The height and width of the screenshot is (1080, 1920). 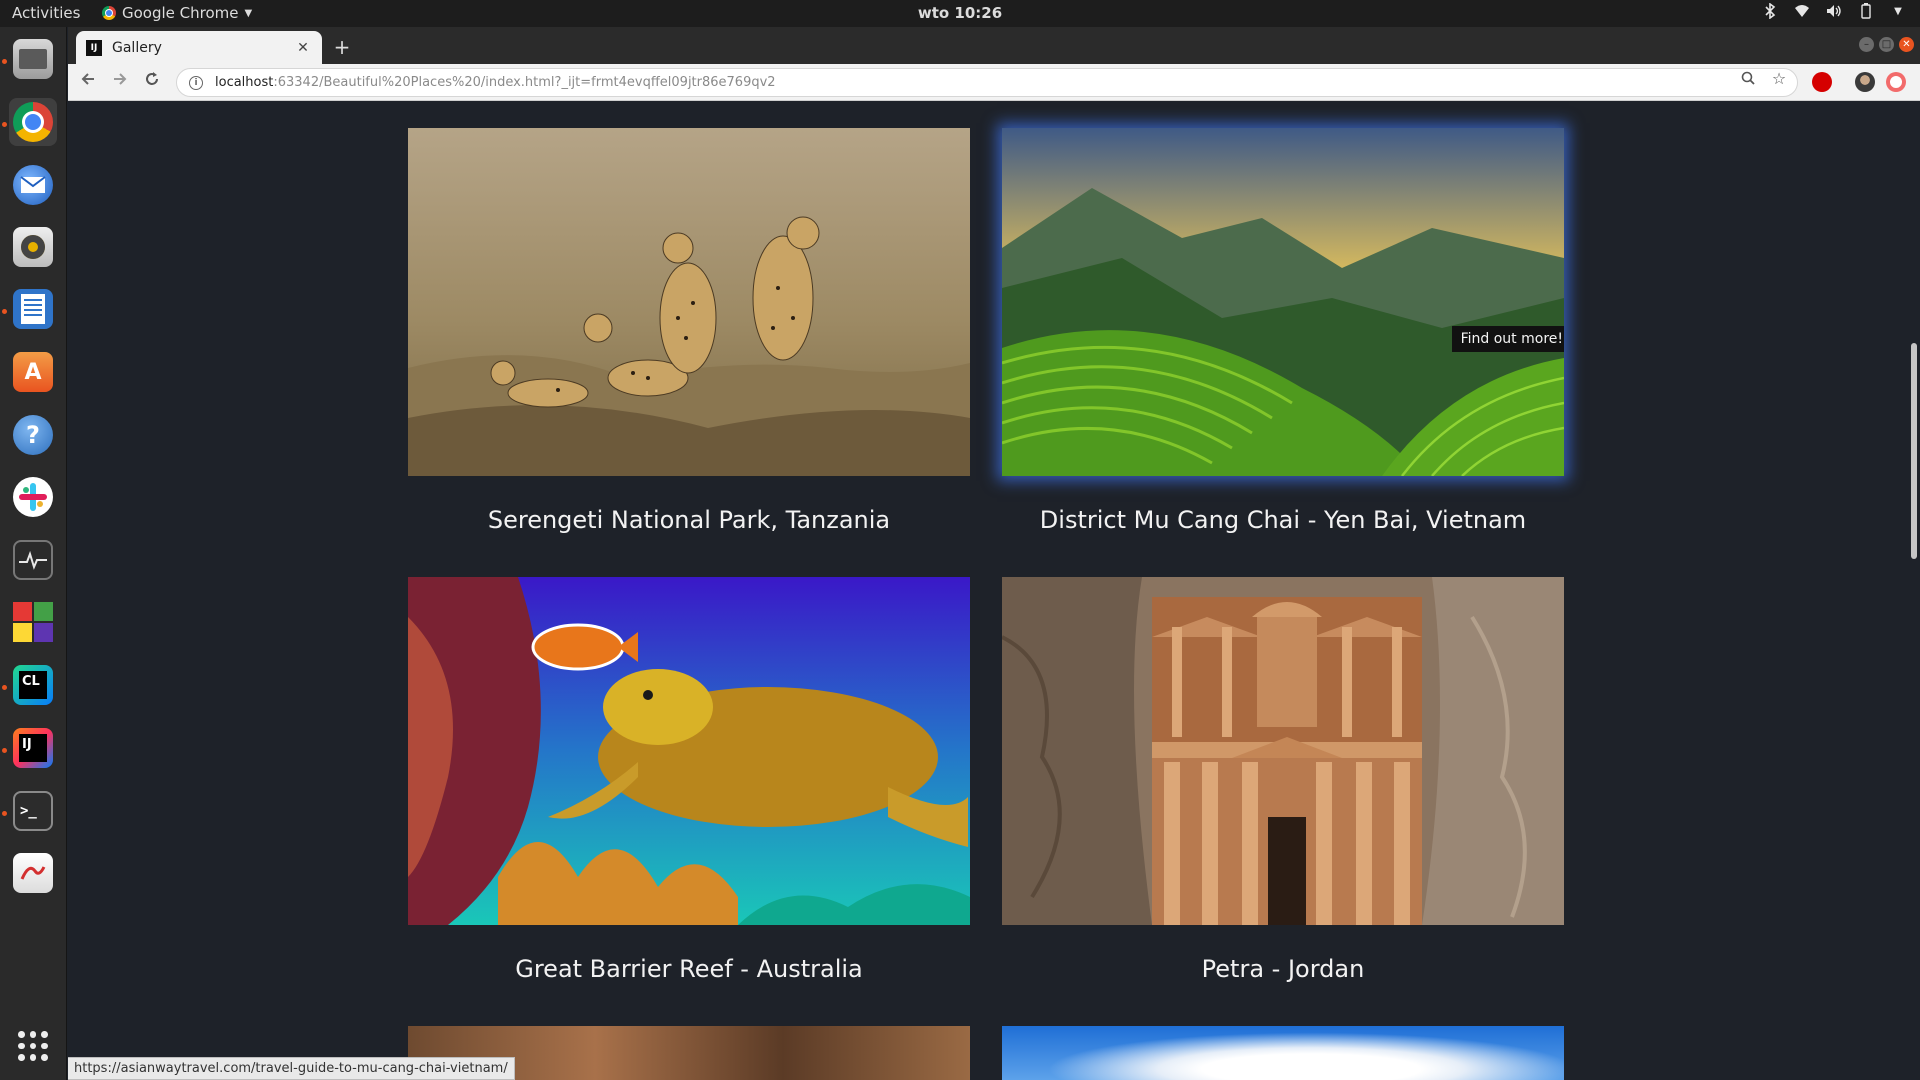 I want to click on clock: wto 10:26, so click(x=960, y=13).